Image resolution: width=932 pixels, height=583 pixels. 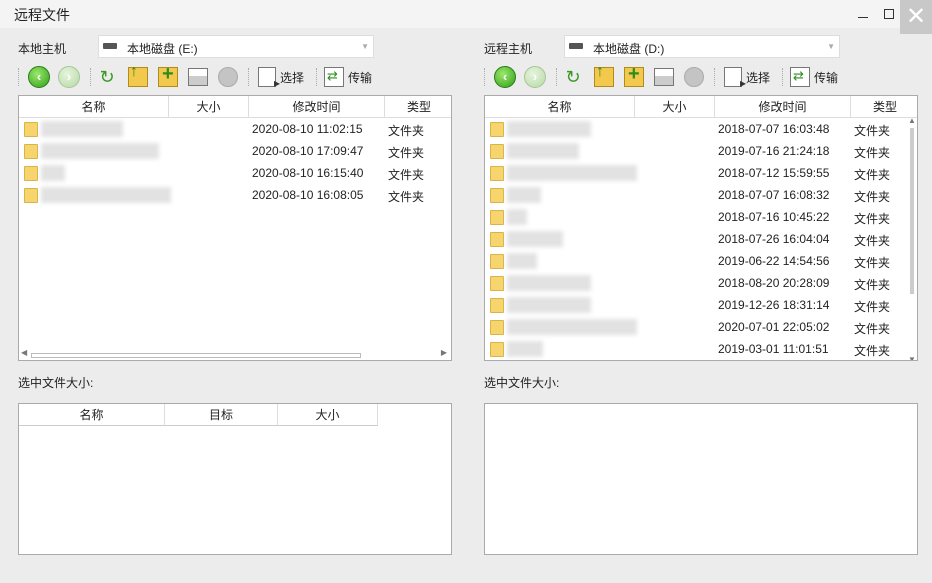 I want to click on queue-header-target: 目标, so click(x=221, y=415).